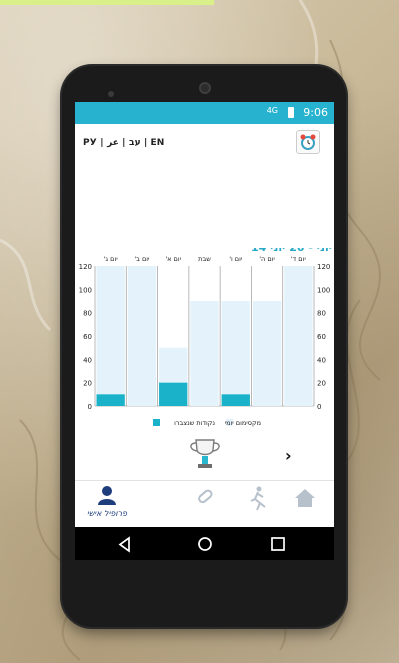  Describe the element at coordinates (194, 423) in the screenshot. I see `legend-label-points: נקודות שנצברו` at that location.